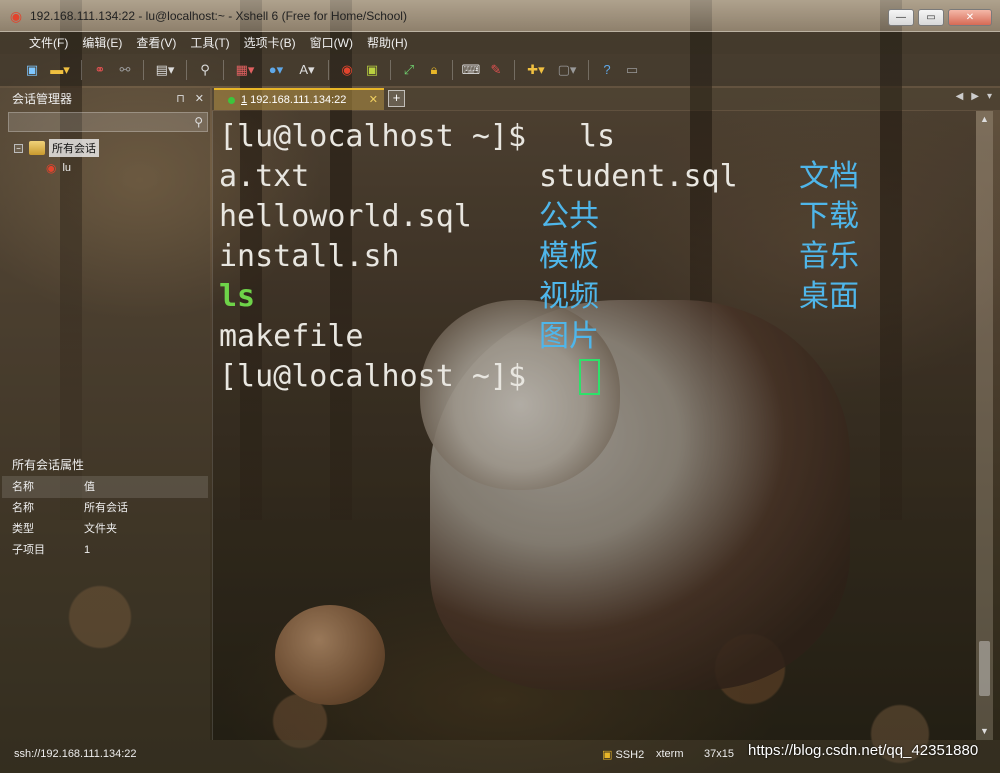  I want to click on tab-prev-icon: ◀, so click(960, 96).